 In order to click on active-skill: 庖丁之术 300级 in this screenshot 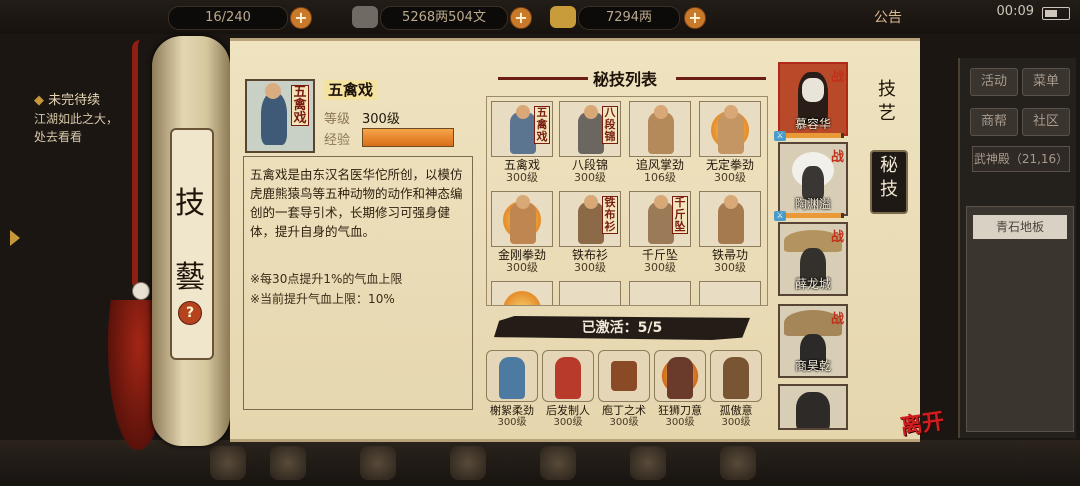, I will do `click(624, 389)`.